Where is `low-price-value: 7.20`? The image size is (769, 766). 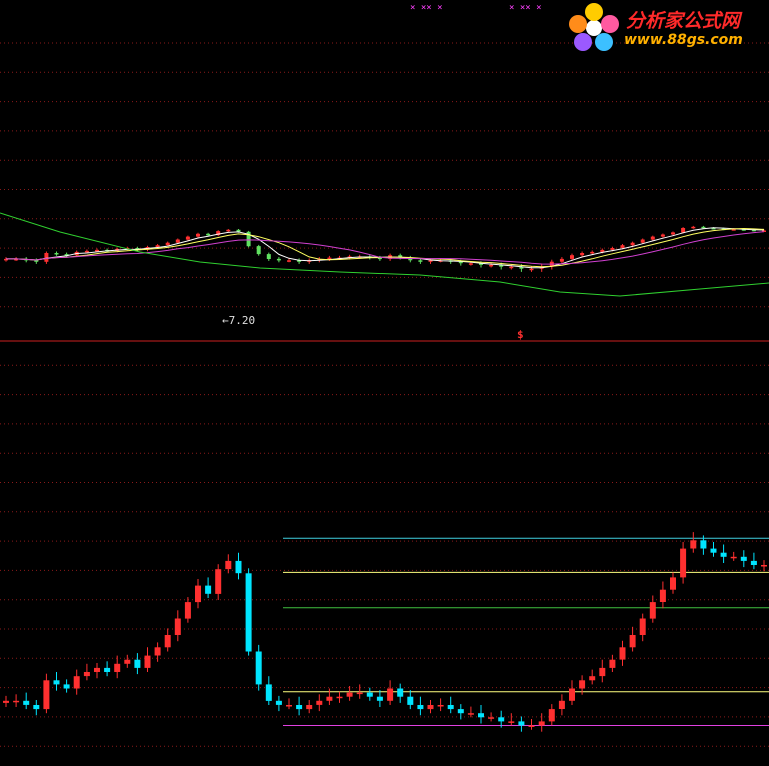 low-price-value: 7.20 is located at coordinates (242, 320).